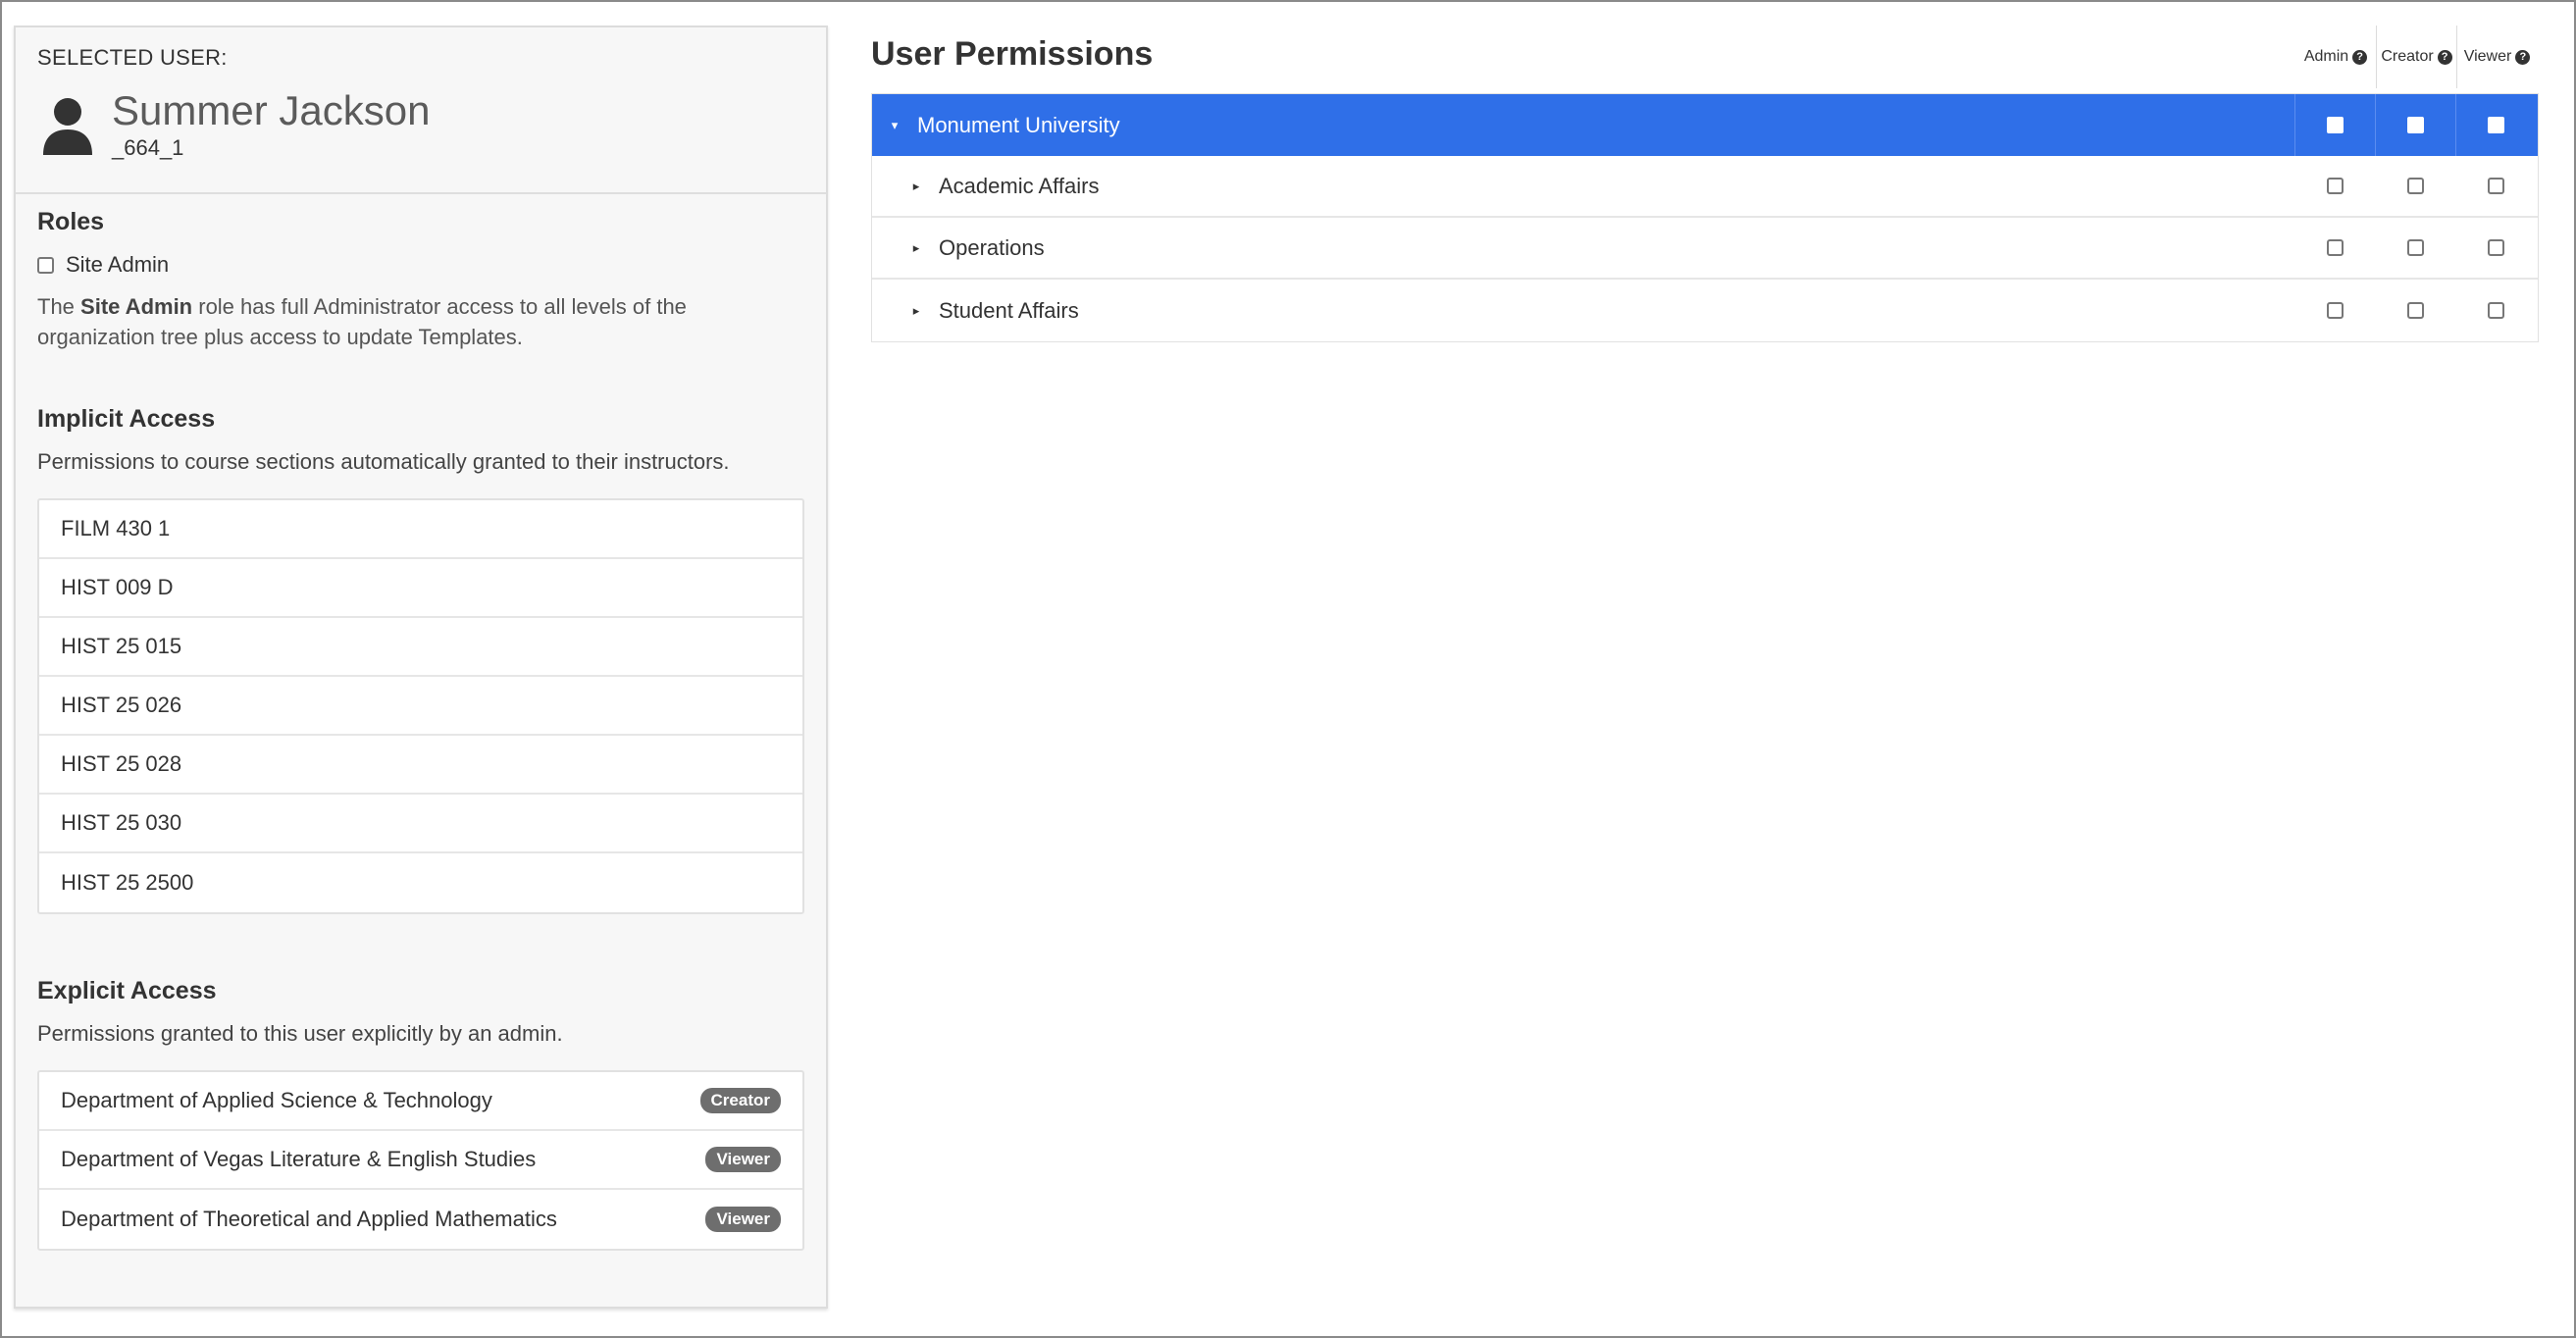 Image resolution: width=2576 pixels, height=1338 pixels. Describe the element at coordinates (420, 765) in the screenshot. I see `list-item: HIST 25 028` at that location.